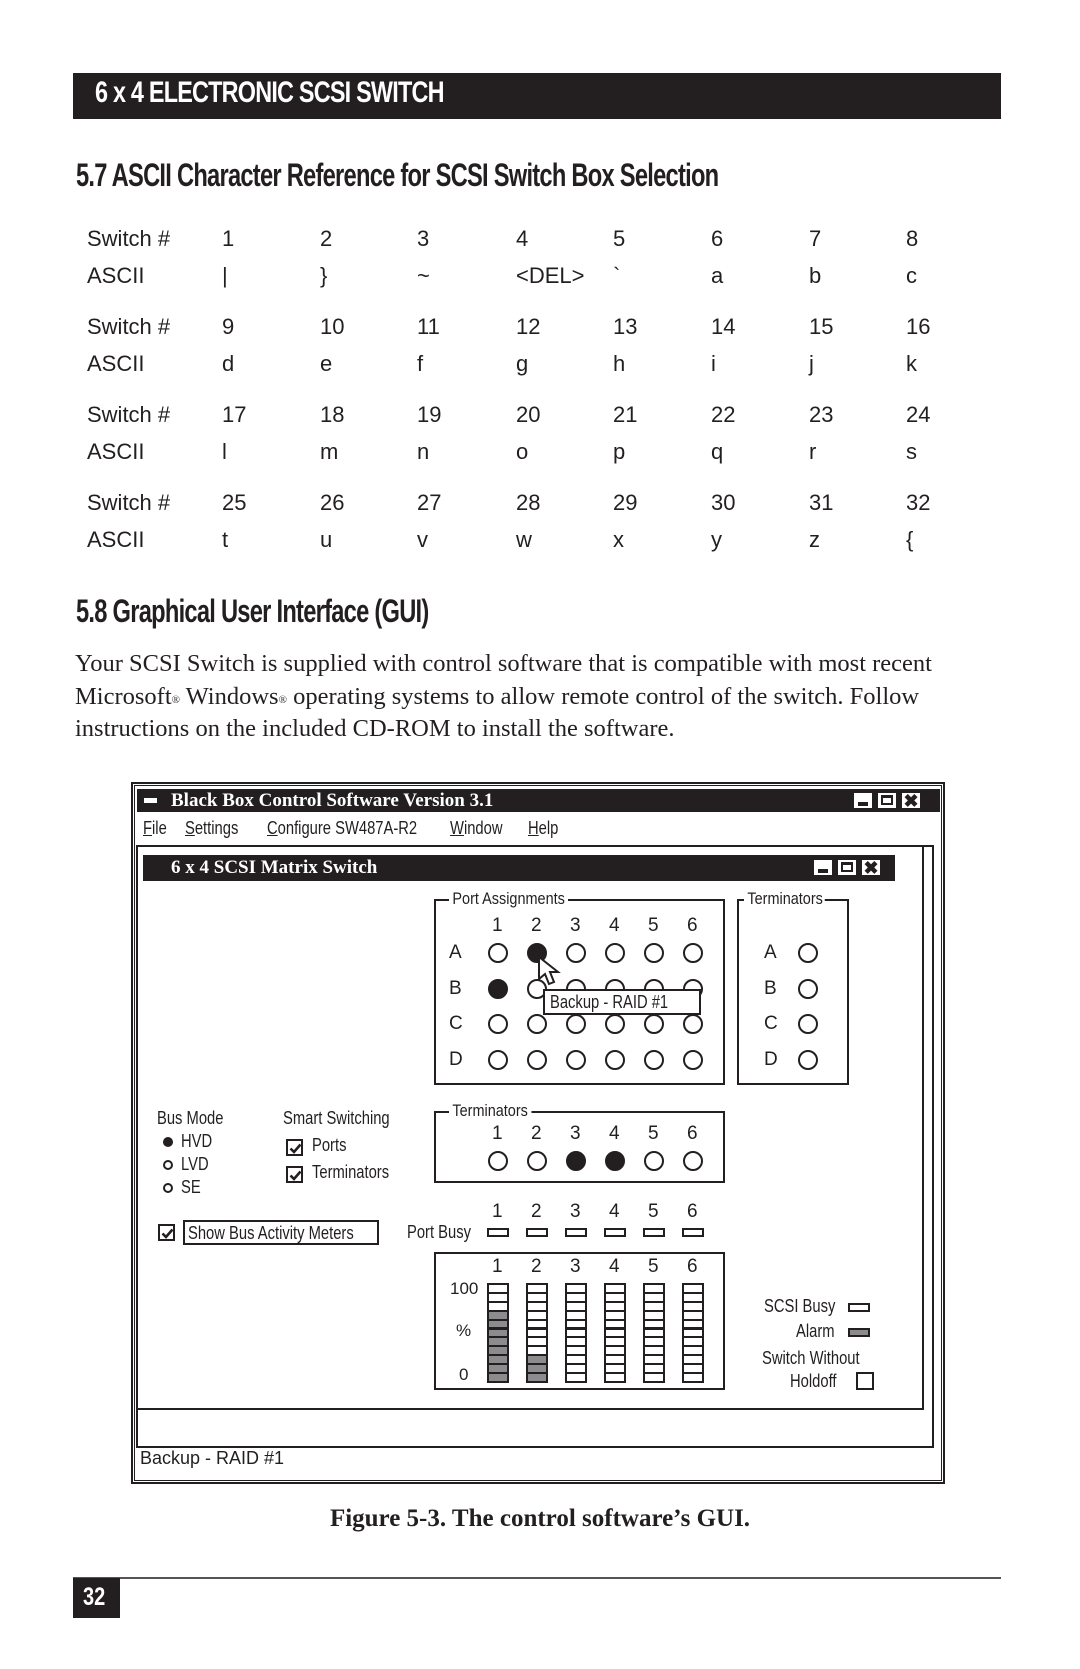  I want to click on port-radio-c3, so click(576, 1024).